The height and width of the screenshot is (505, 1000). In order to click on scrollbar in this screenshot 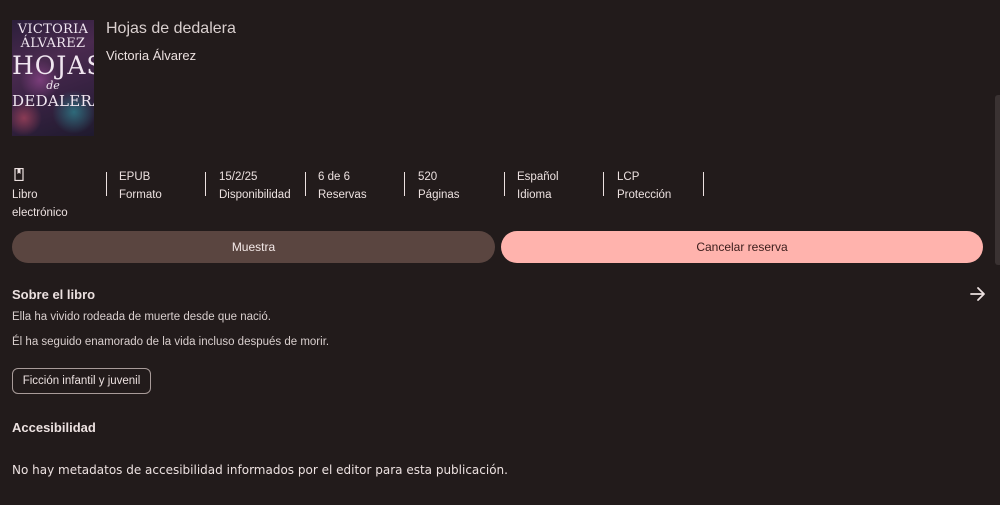, I will do `click(997, 180)`.